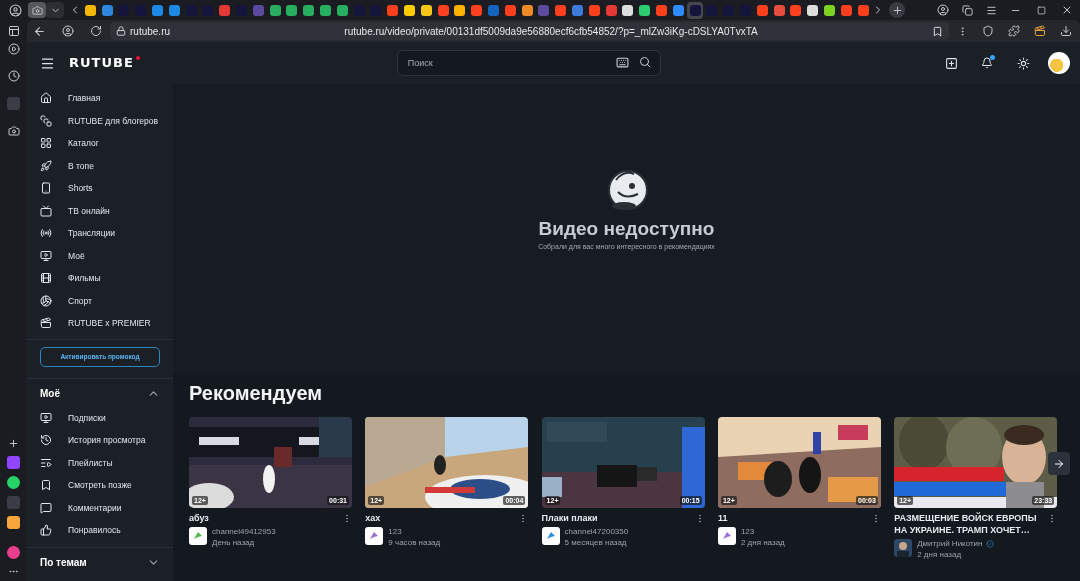 Image resolution: width=1080 pixels, height=581 pixels. What do you see at coordinates (89, 210) in the screenshot?
I see `sidebar-label: ТВ онлайн` at bounding box center [89, 210].